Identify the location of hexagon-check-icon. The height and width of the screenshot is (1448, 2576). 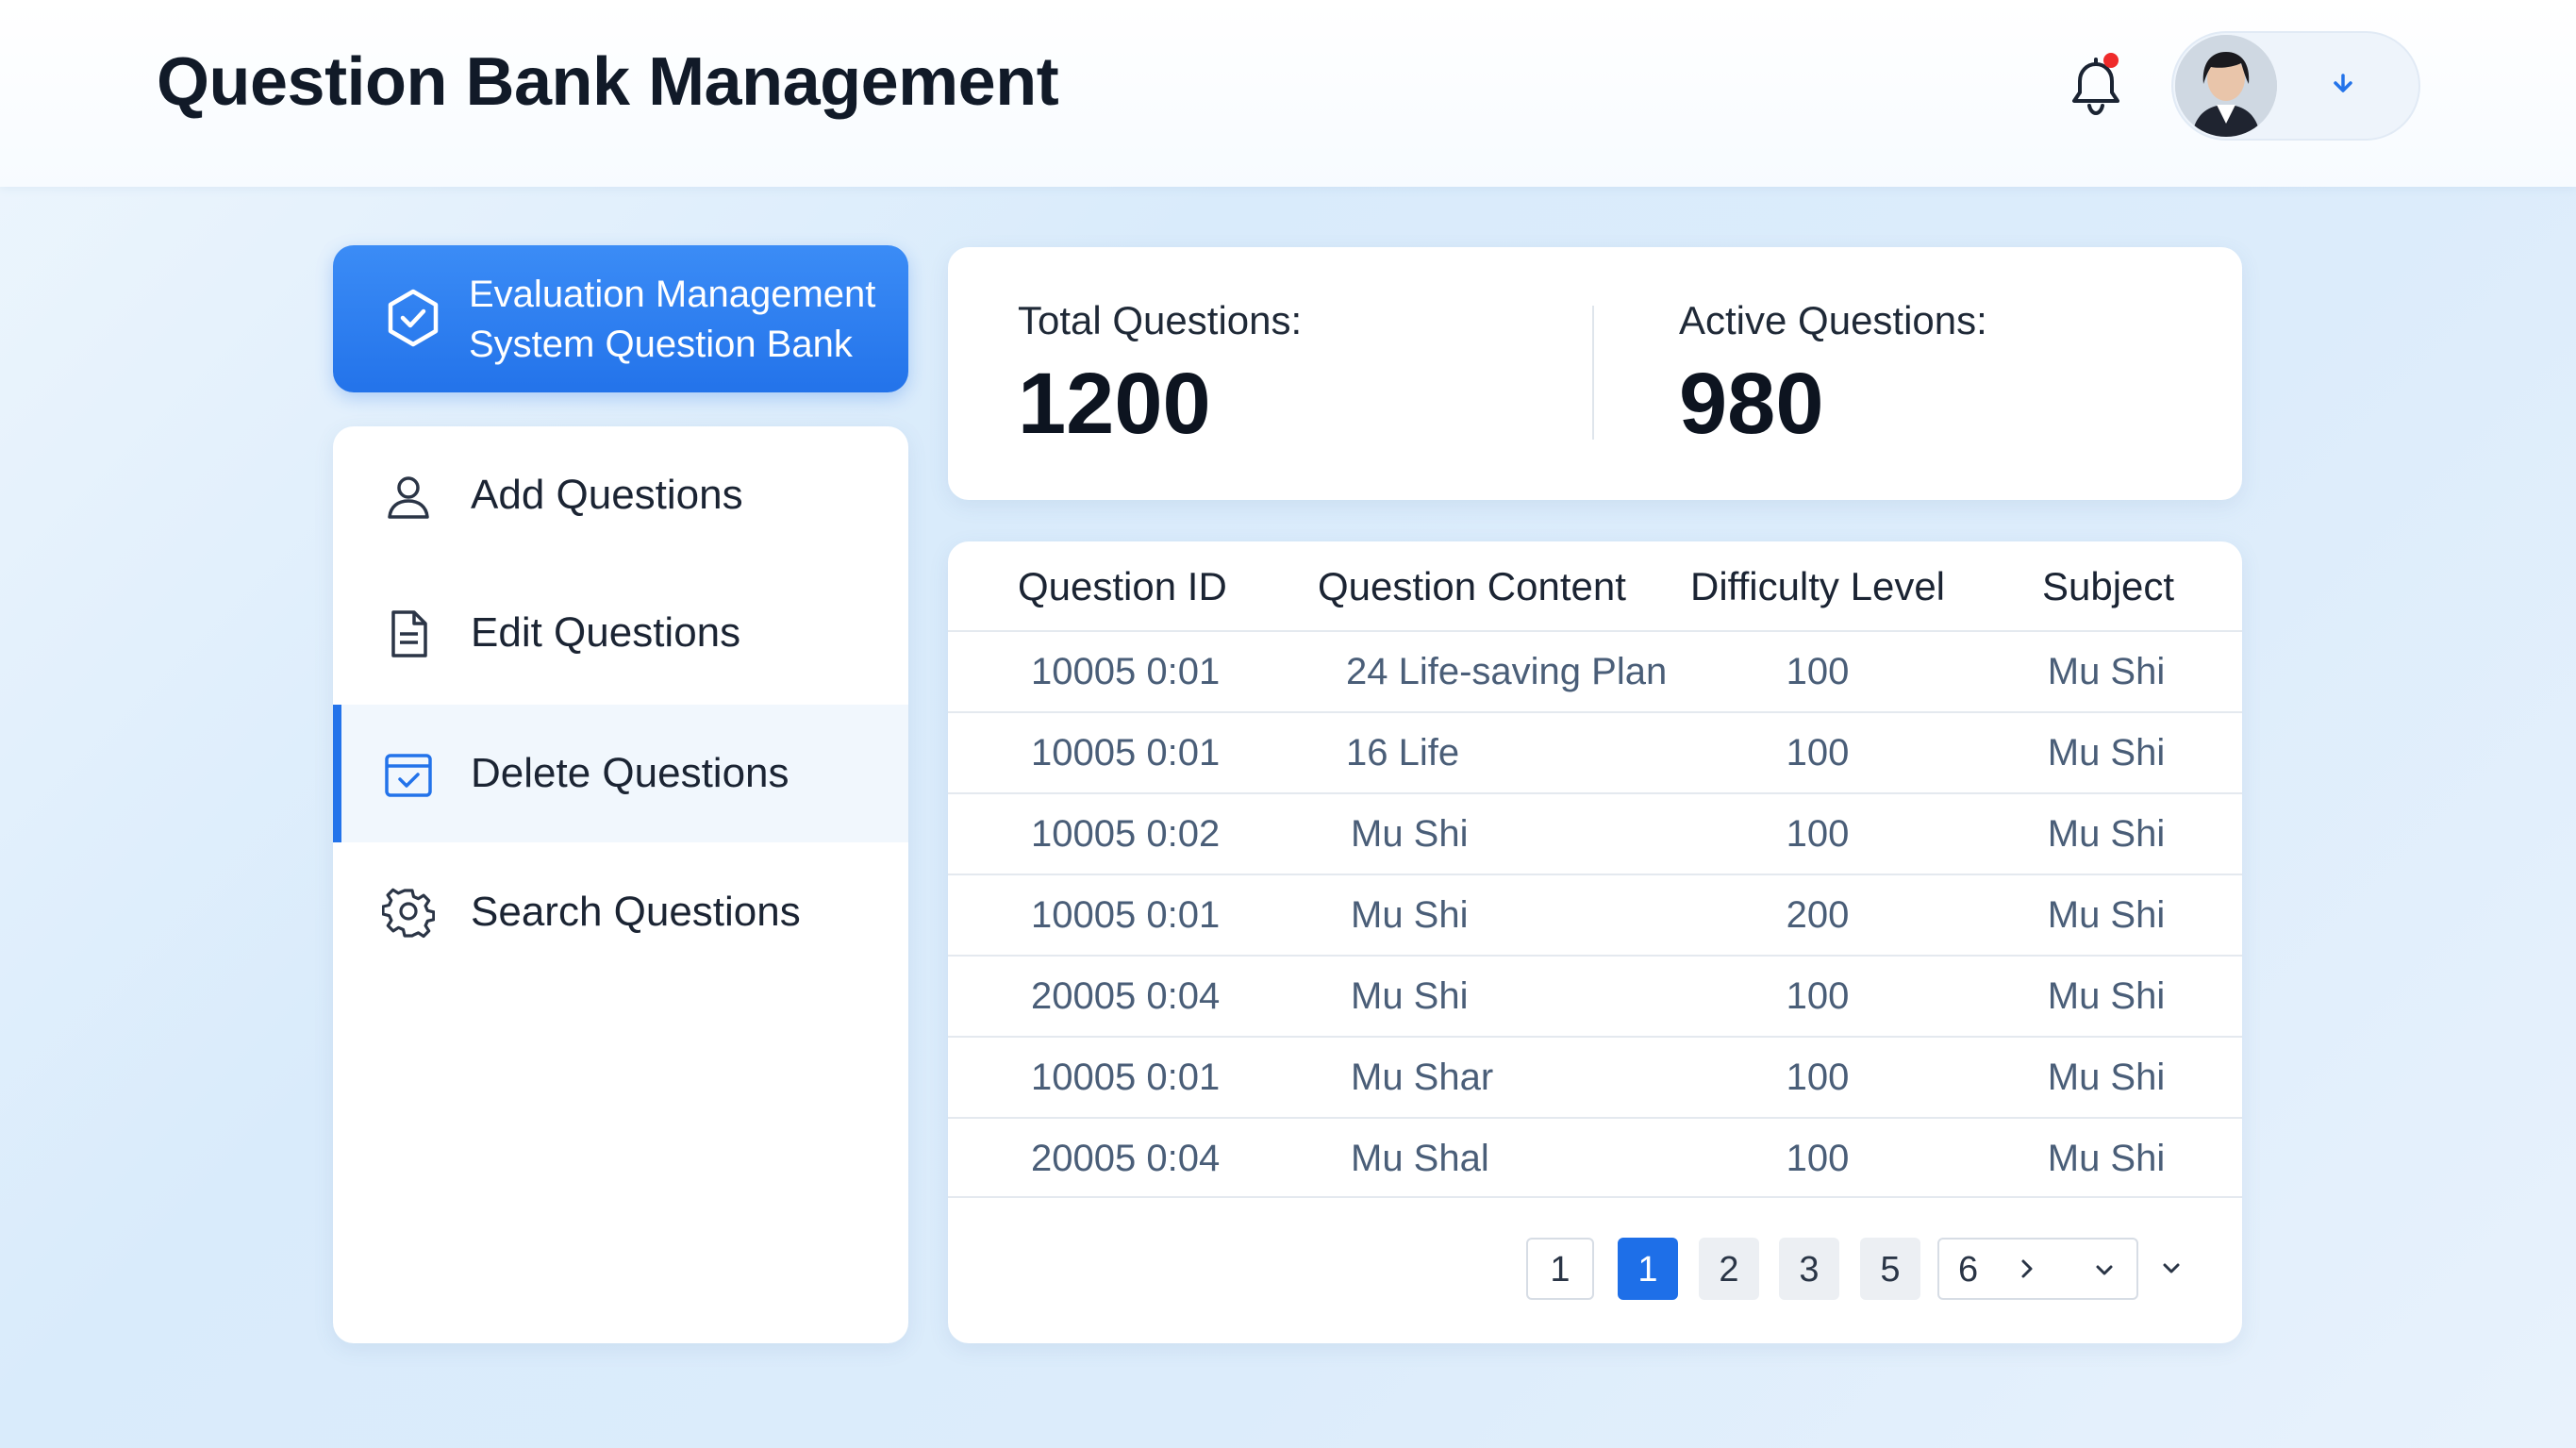
(414, 318).